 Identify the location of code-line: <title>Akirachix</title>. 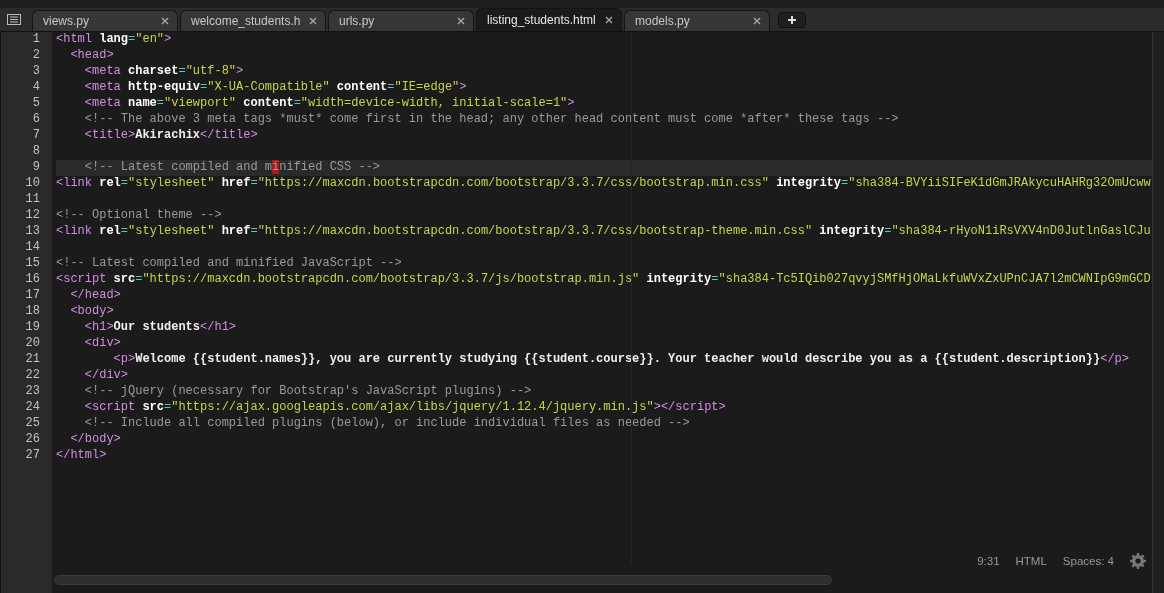
(170, 136).